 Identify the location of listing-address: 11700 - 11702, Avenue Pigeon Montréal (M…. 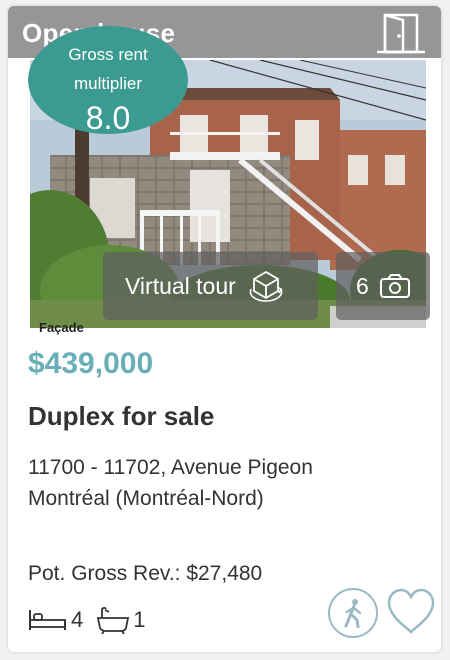
(170, 483).